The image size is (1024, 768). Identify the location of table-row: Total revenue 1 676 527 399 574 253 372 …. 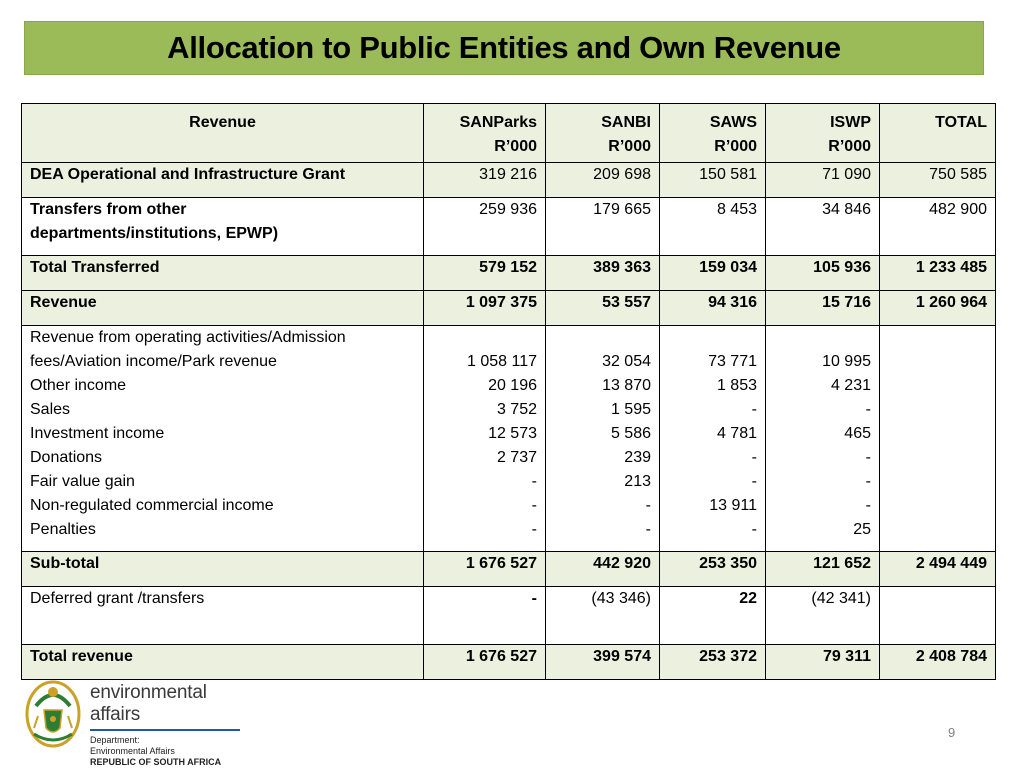
(508, 662).